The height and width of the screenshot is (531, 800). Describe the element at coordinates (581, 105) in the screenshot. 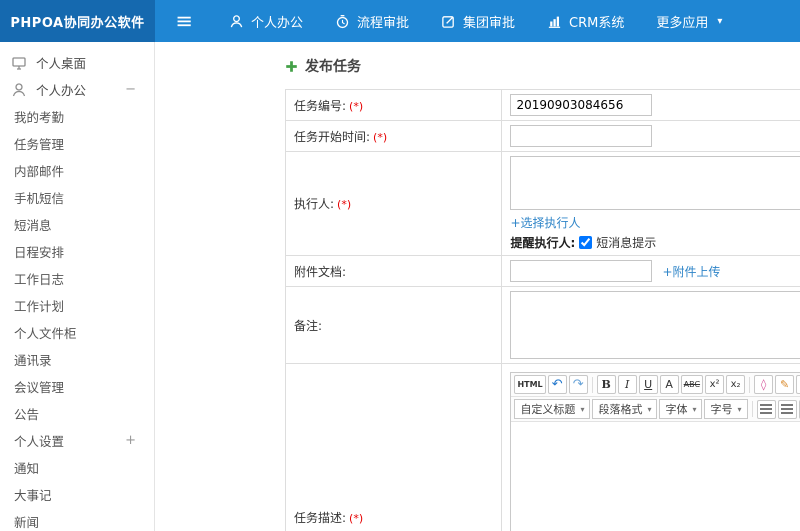

I see `task-number-input` at that location.